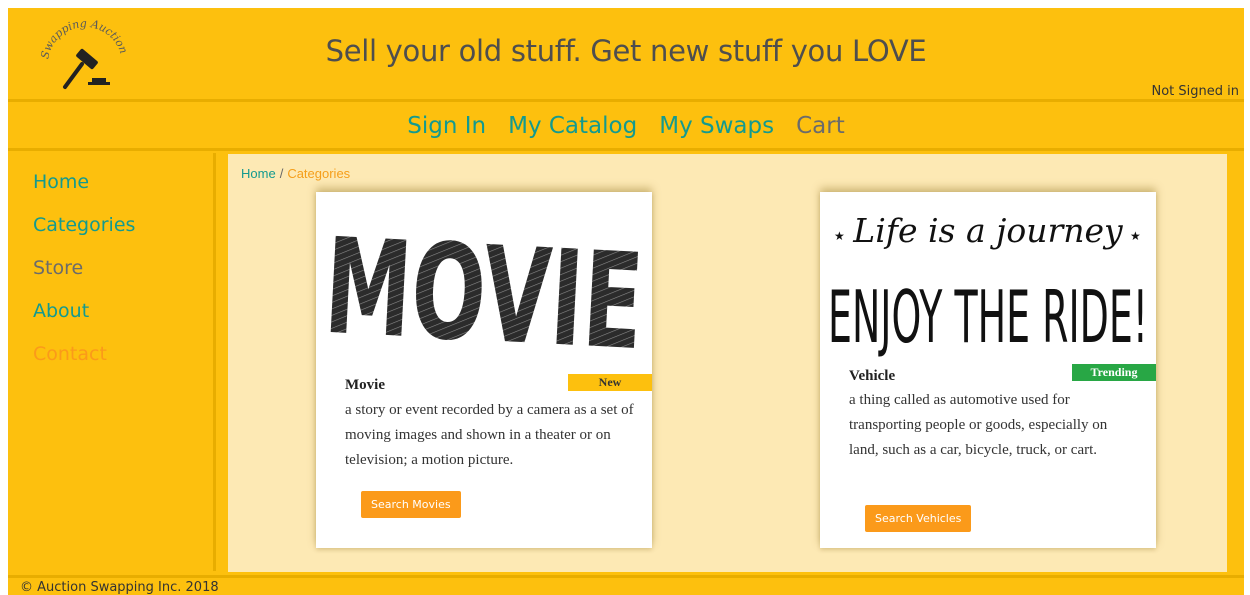 This screenshot has width=1250, height=595. Describe the element at coordinates (123, 268) in the screenshot. I see `sidebar-item-store: Store` at that location.